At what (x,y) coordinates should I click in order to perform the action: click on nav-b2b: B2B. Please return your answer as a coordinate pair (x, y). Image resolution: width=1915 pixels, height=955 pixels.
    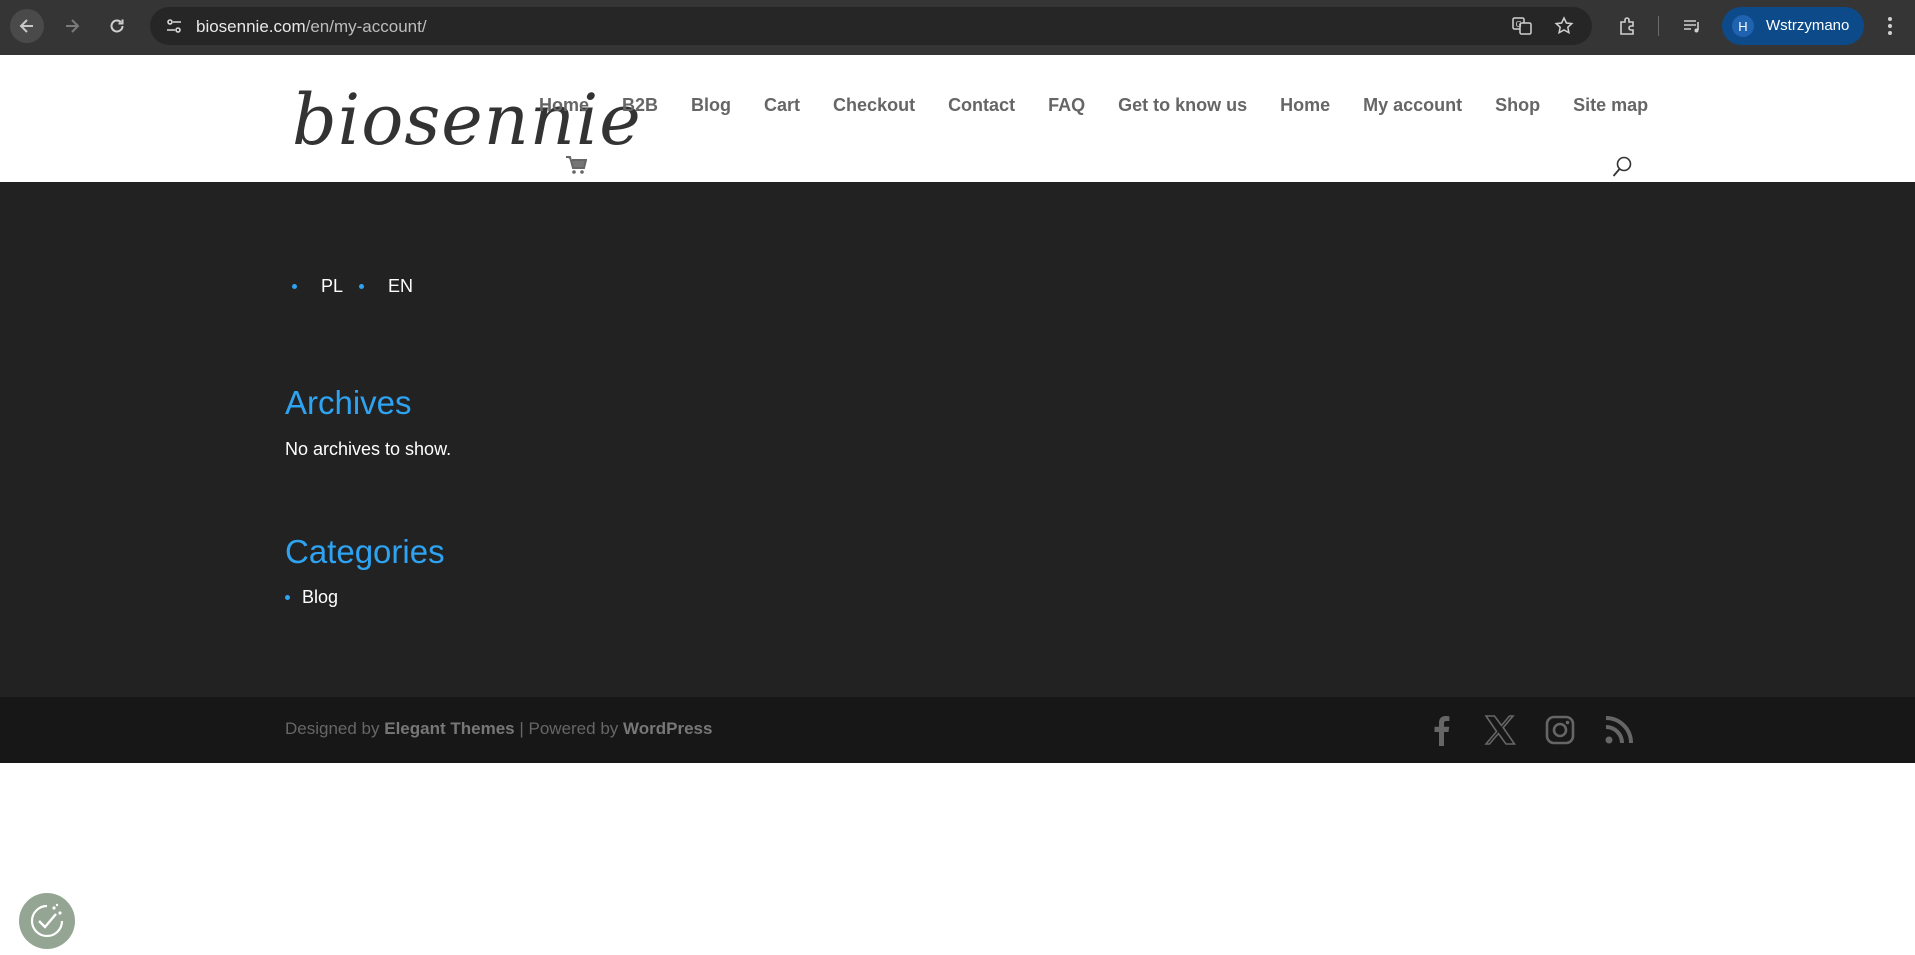
    Looking at the image, I should click on (640, 105).